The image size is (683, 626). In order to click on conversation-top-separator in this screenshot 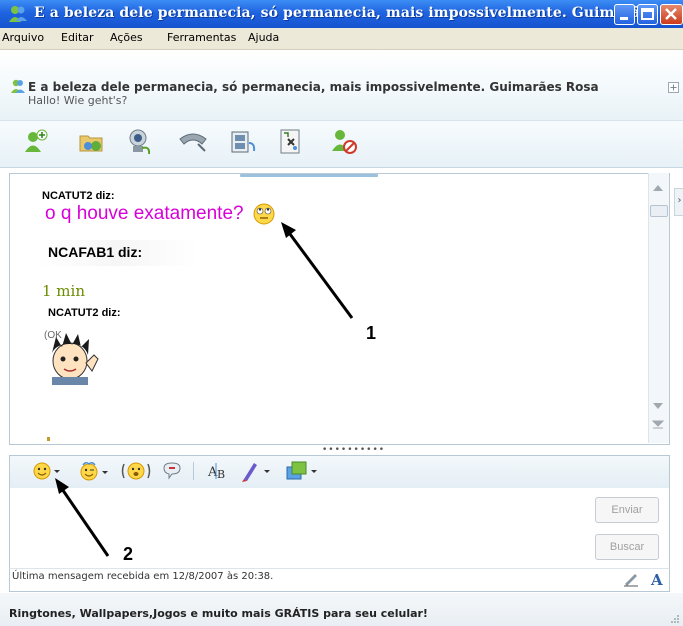, I will do `click(309, 175)`.